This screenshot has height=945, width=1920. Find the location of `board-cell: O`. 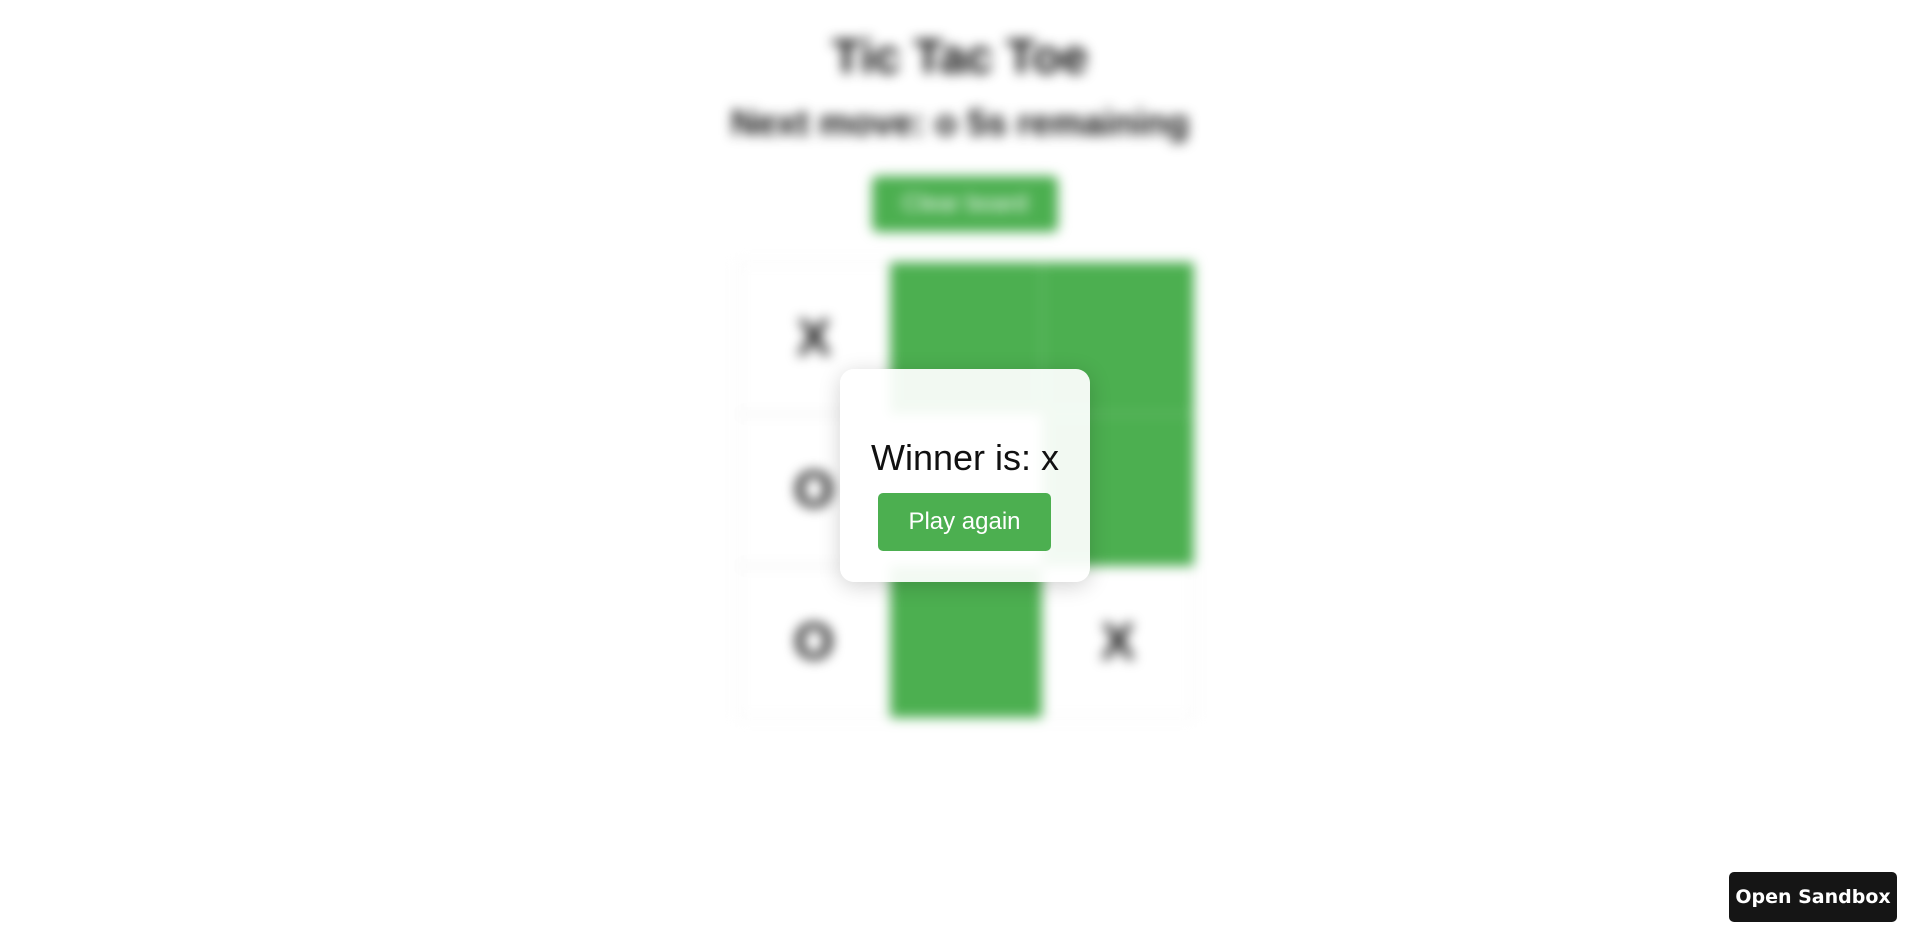

board-cell: O is located at coordinates (814, 642).